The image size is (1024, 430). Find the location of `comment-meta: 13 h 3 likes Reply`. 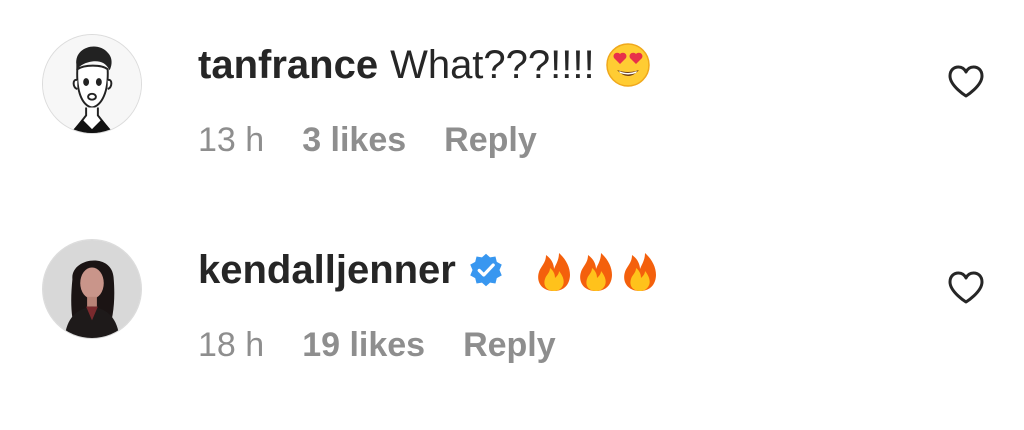

comment-meta: 13 h 3 likes Reply is located at coordinates (386, 140).